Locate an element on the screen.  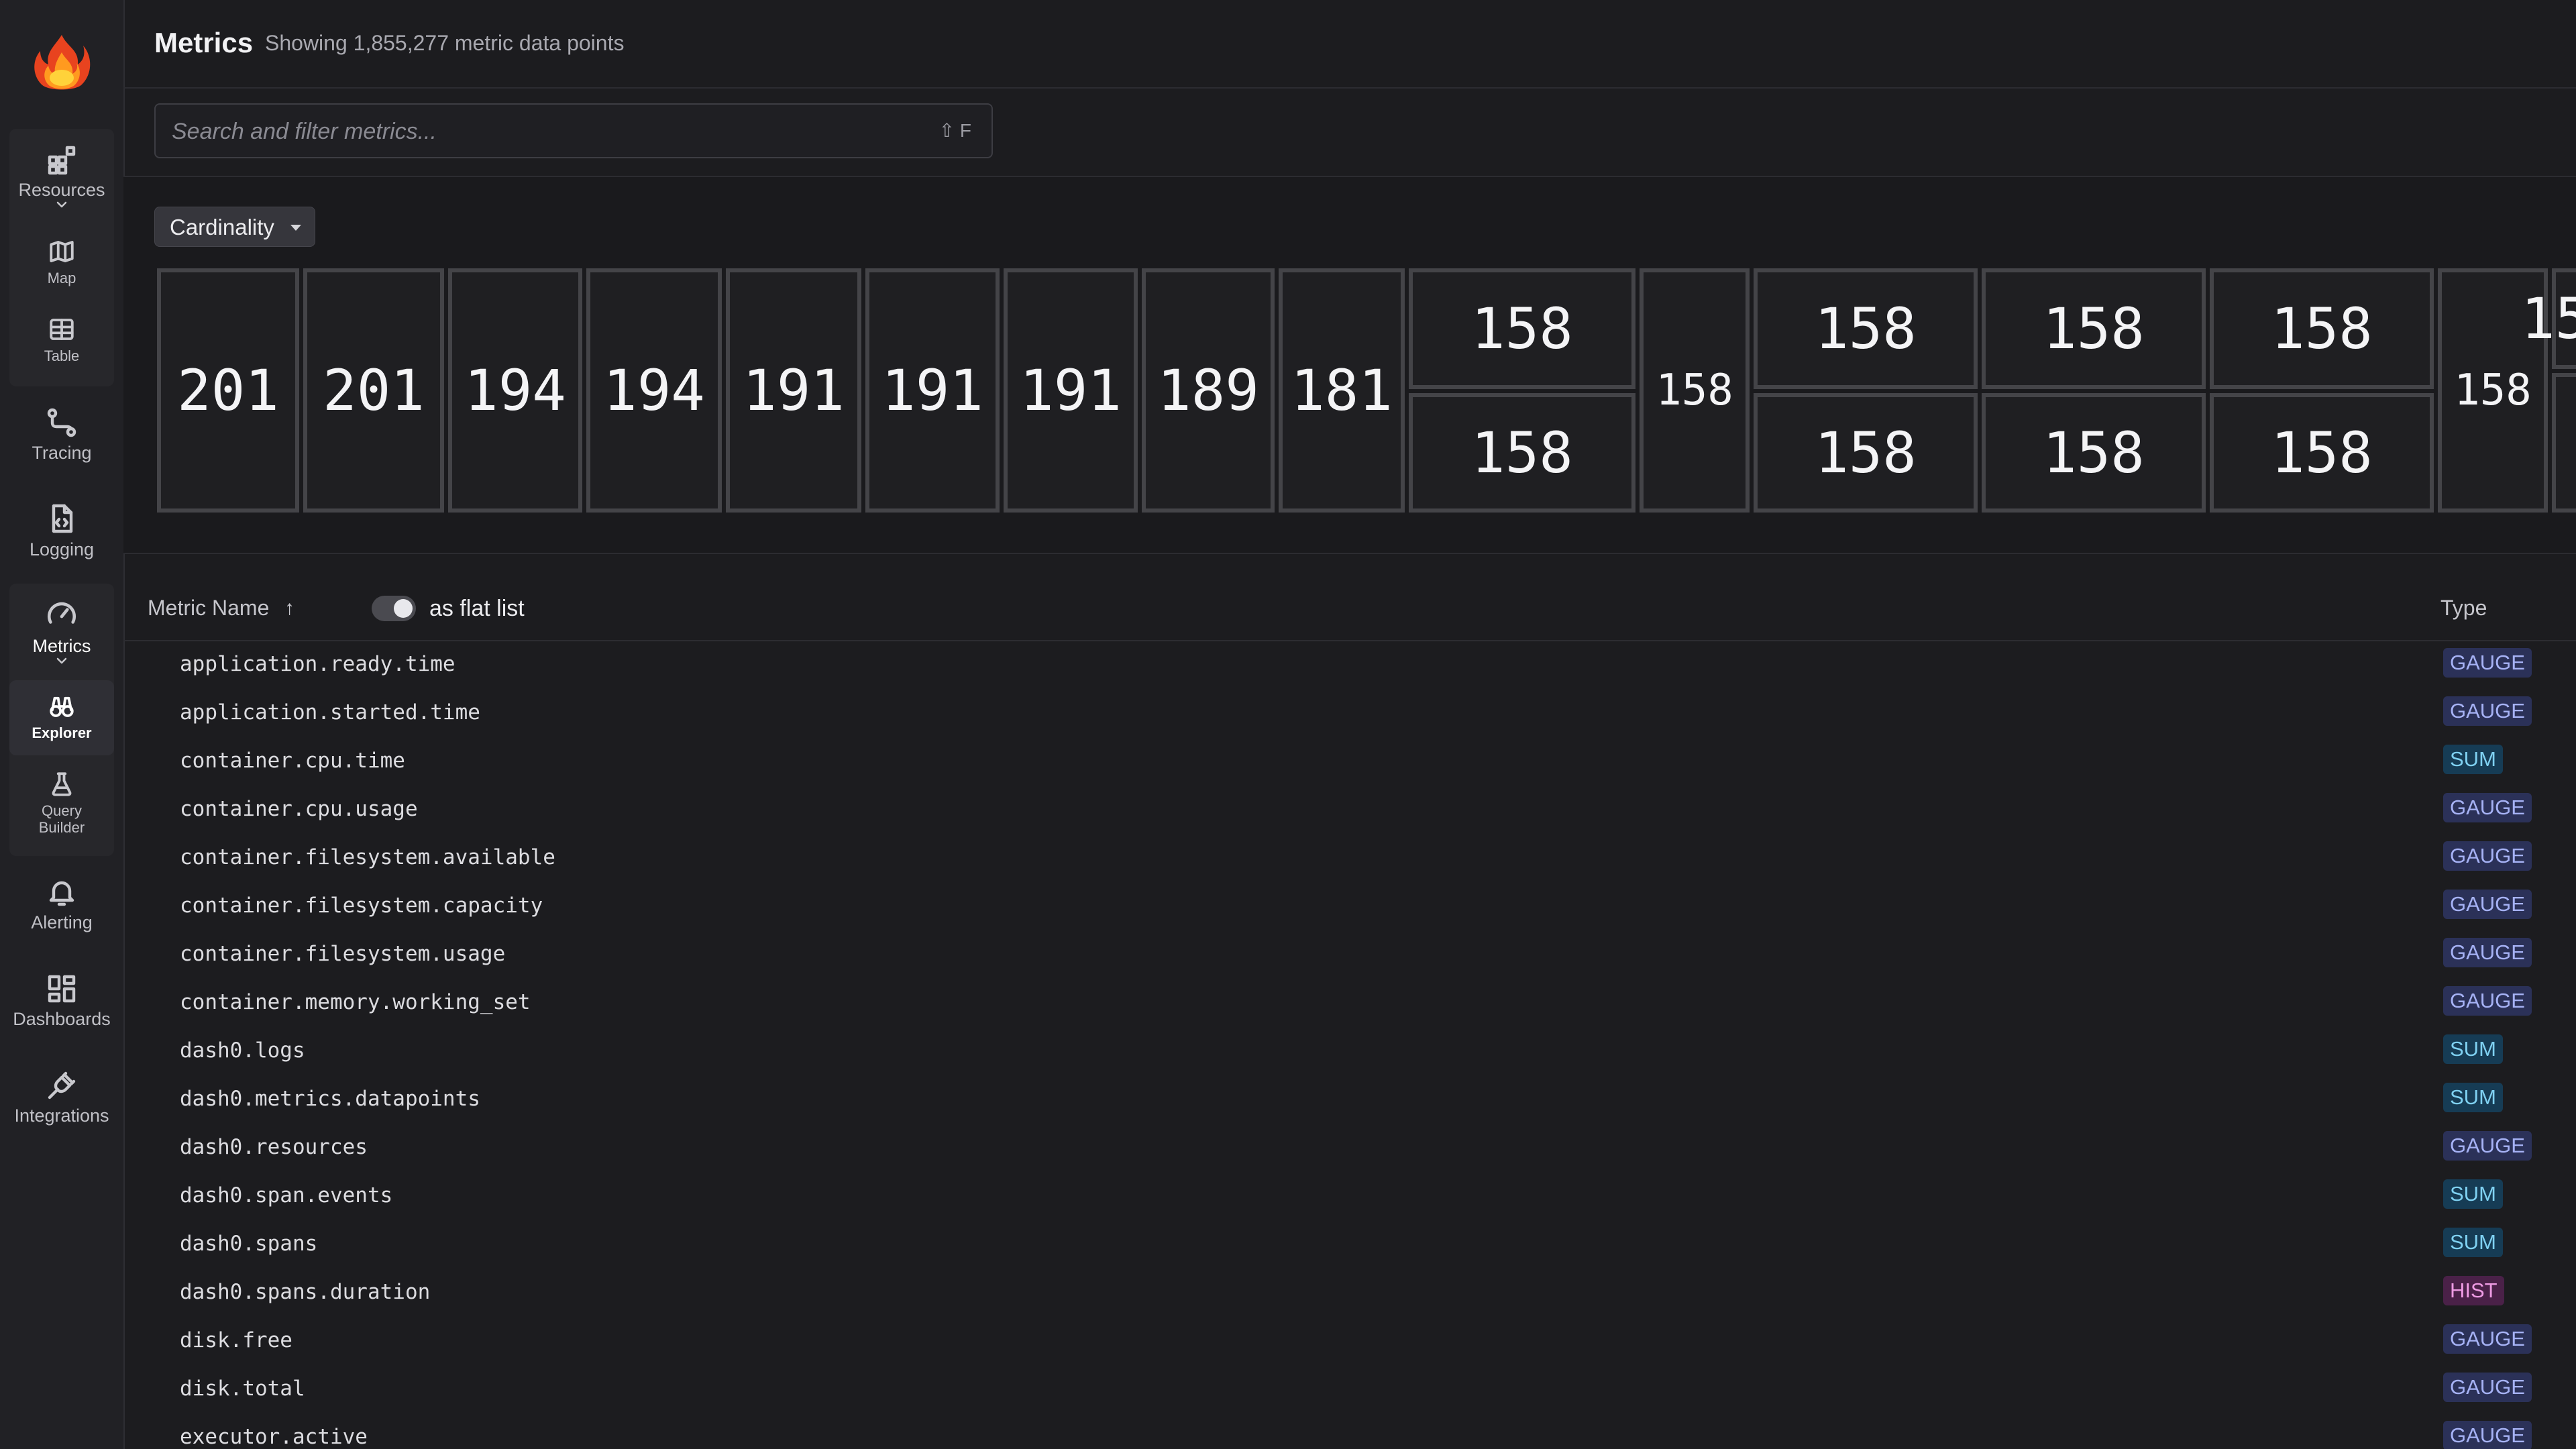
binoculars-icon is located at coordinates (62, 706).